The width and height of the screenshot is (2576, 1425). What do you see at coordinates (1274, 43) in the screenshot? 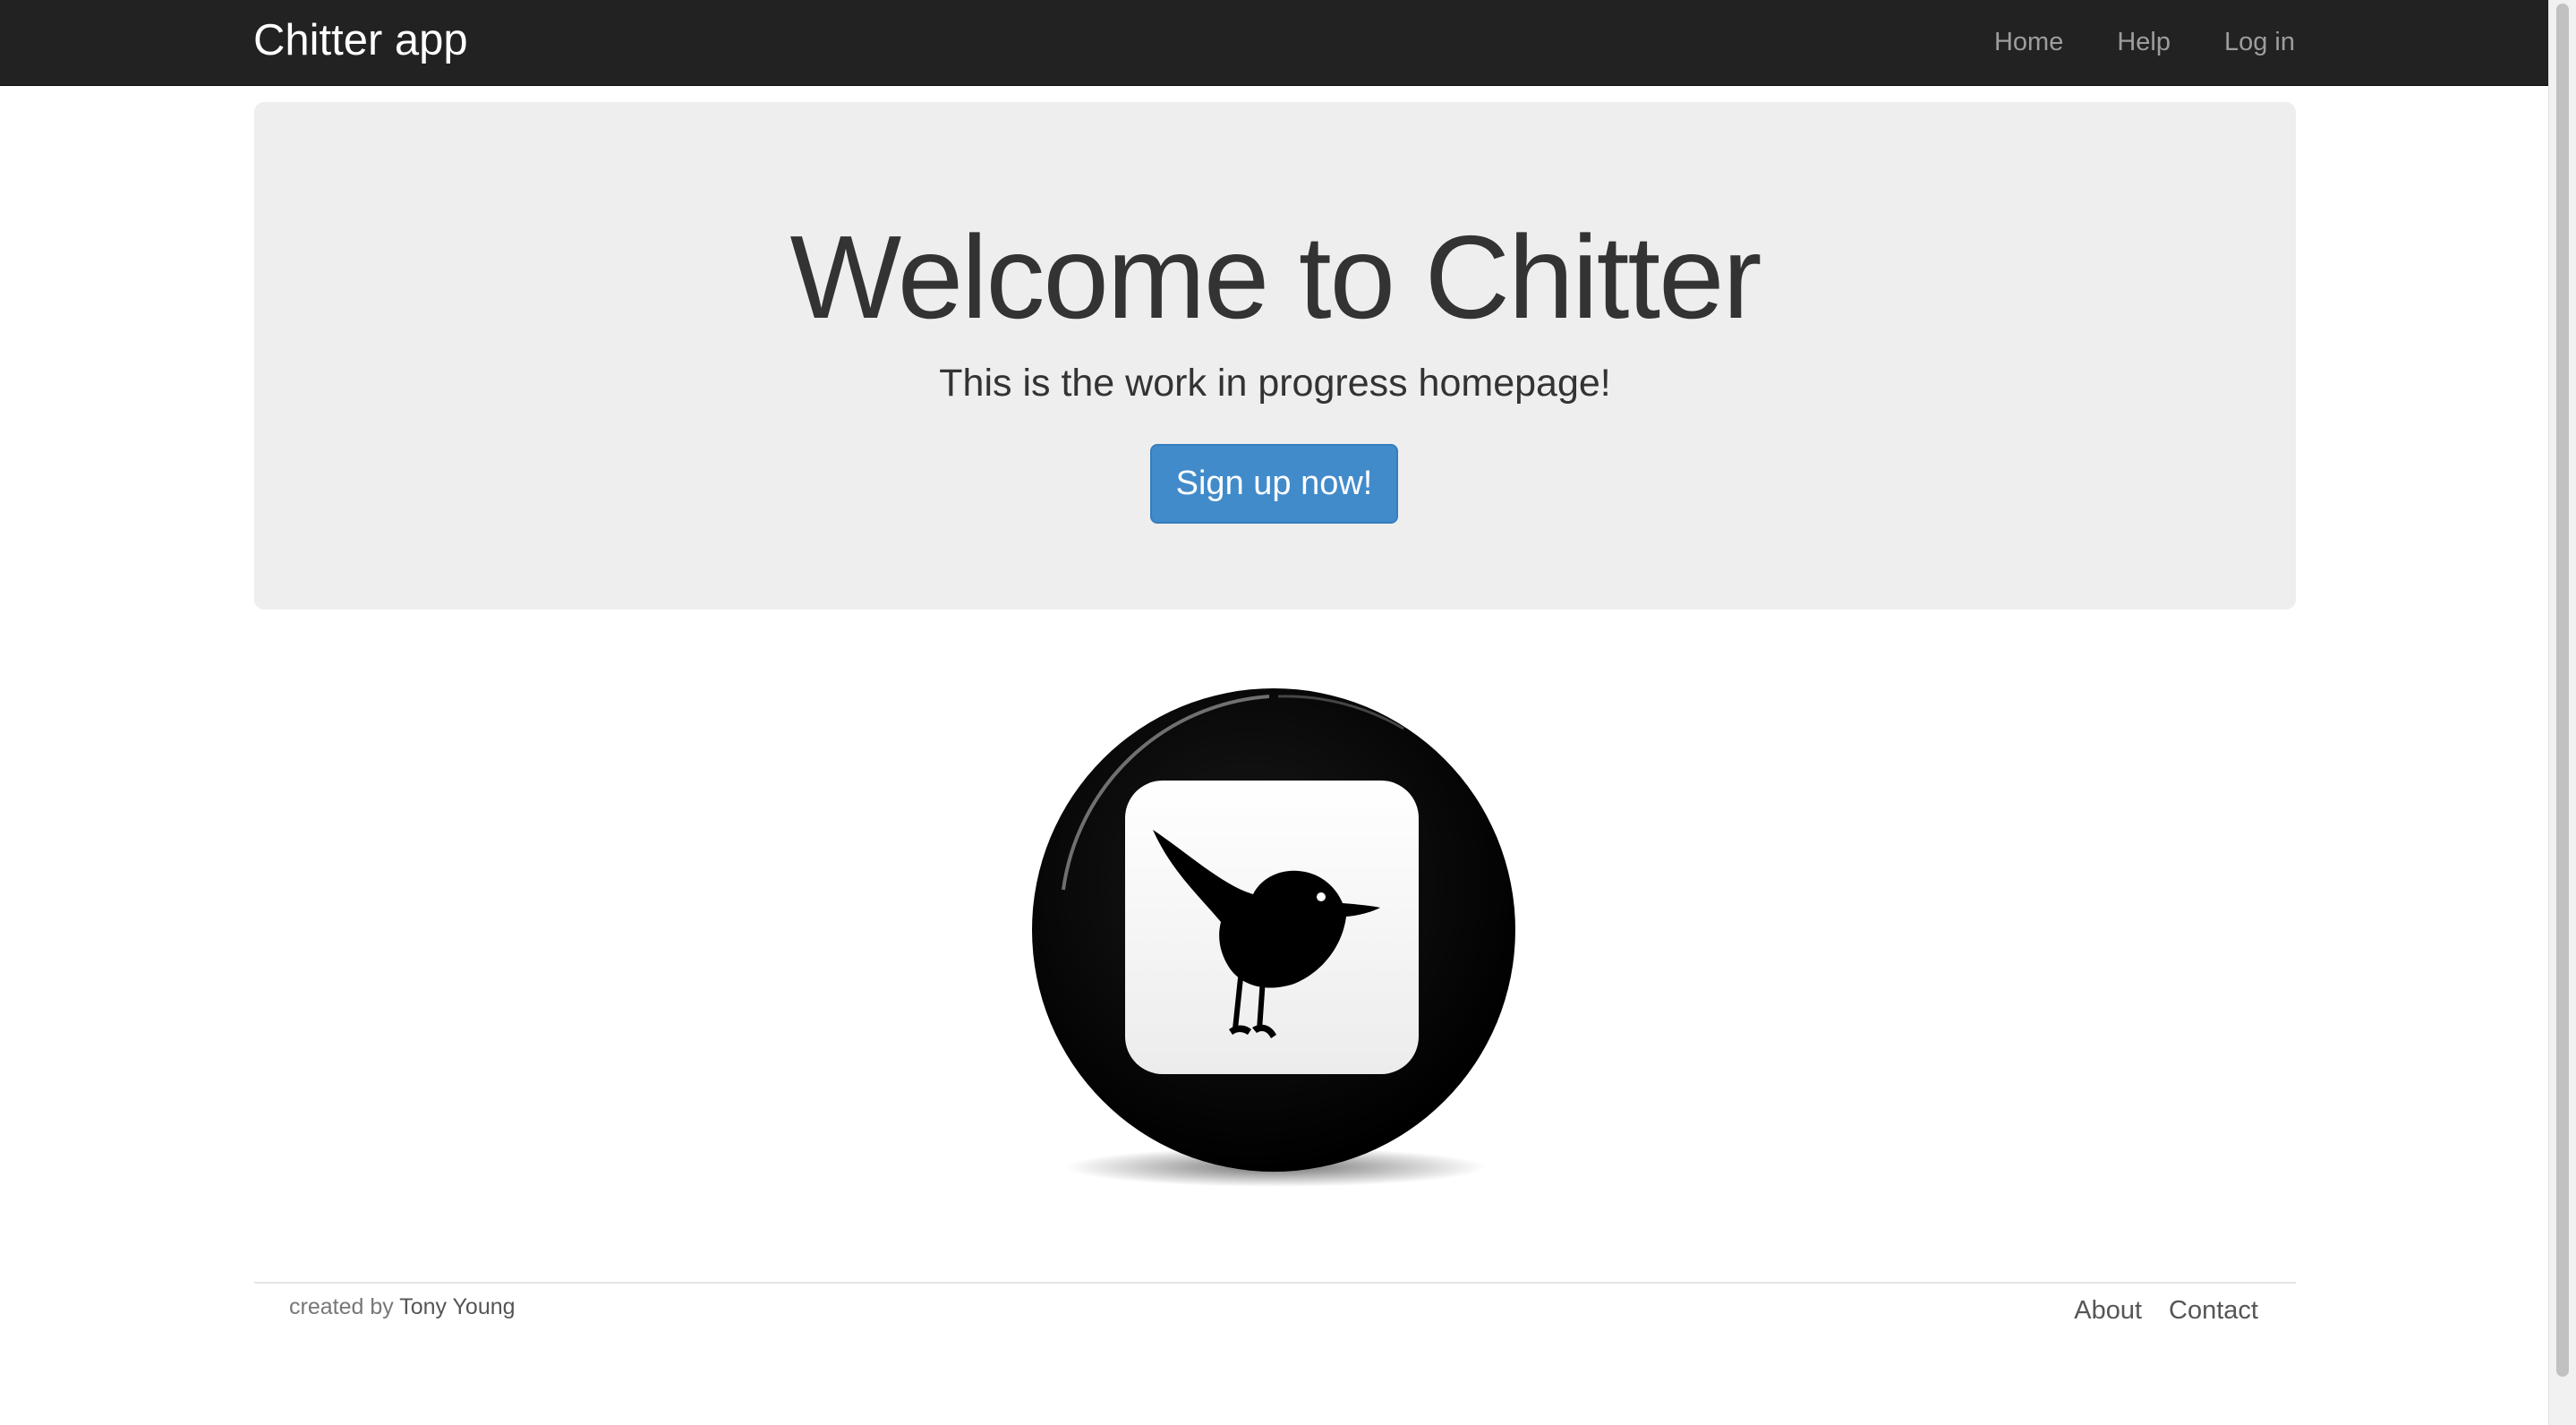
I see `top-navbar: Chitter app Home Help Log in` at bounding box center [1274, 43].